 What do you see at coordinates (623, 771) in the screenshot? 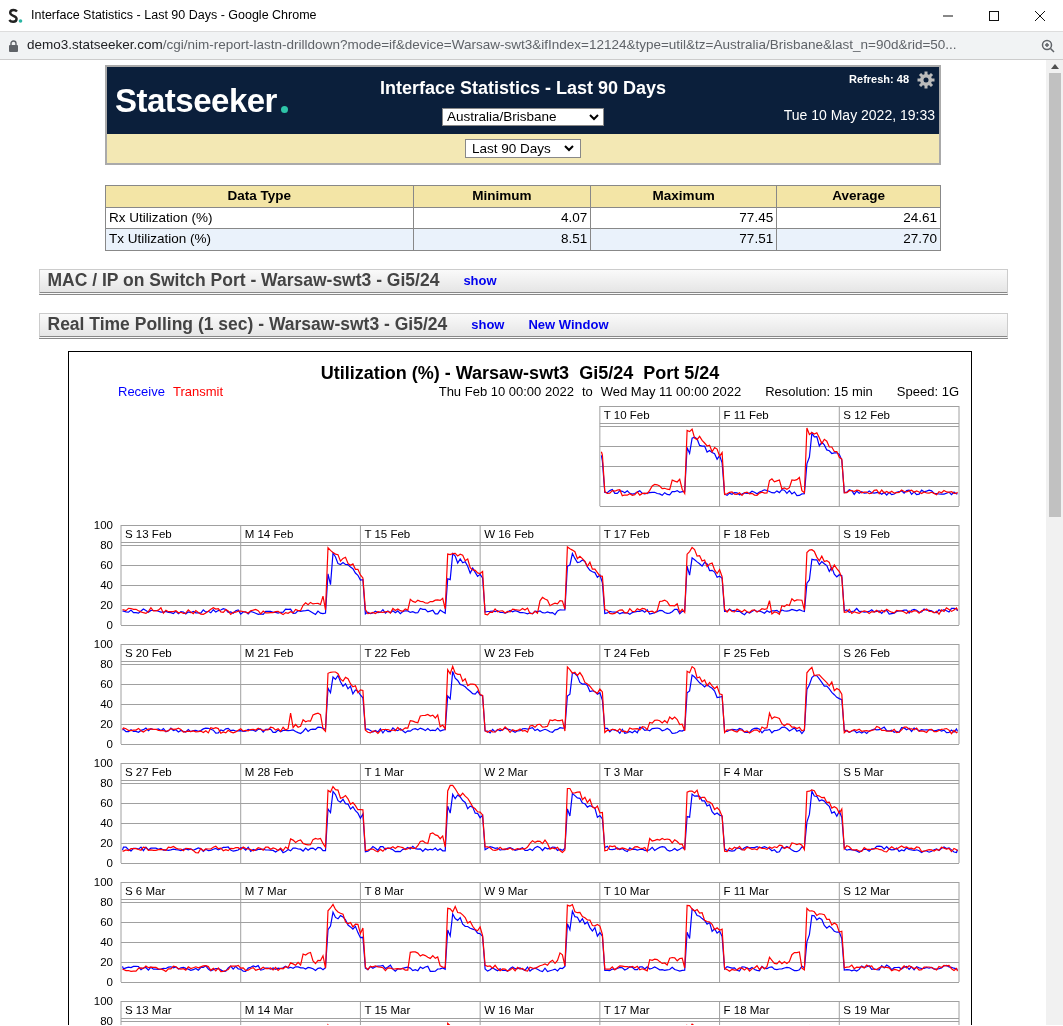
I see `day-label: T 3 Mar` at bounding box center [623, 771].